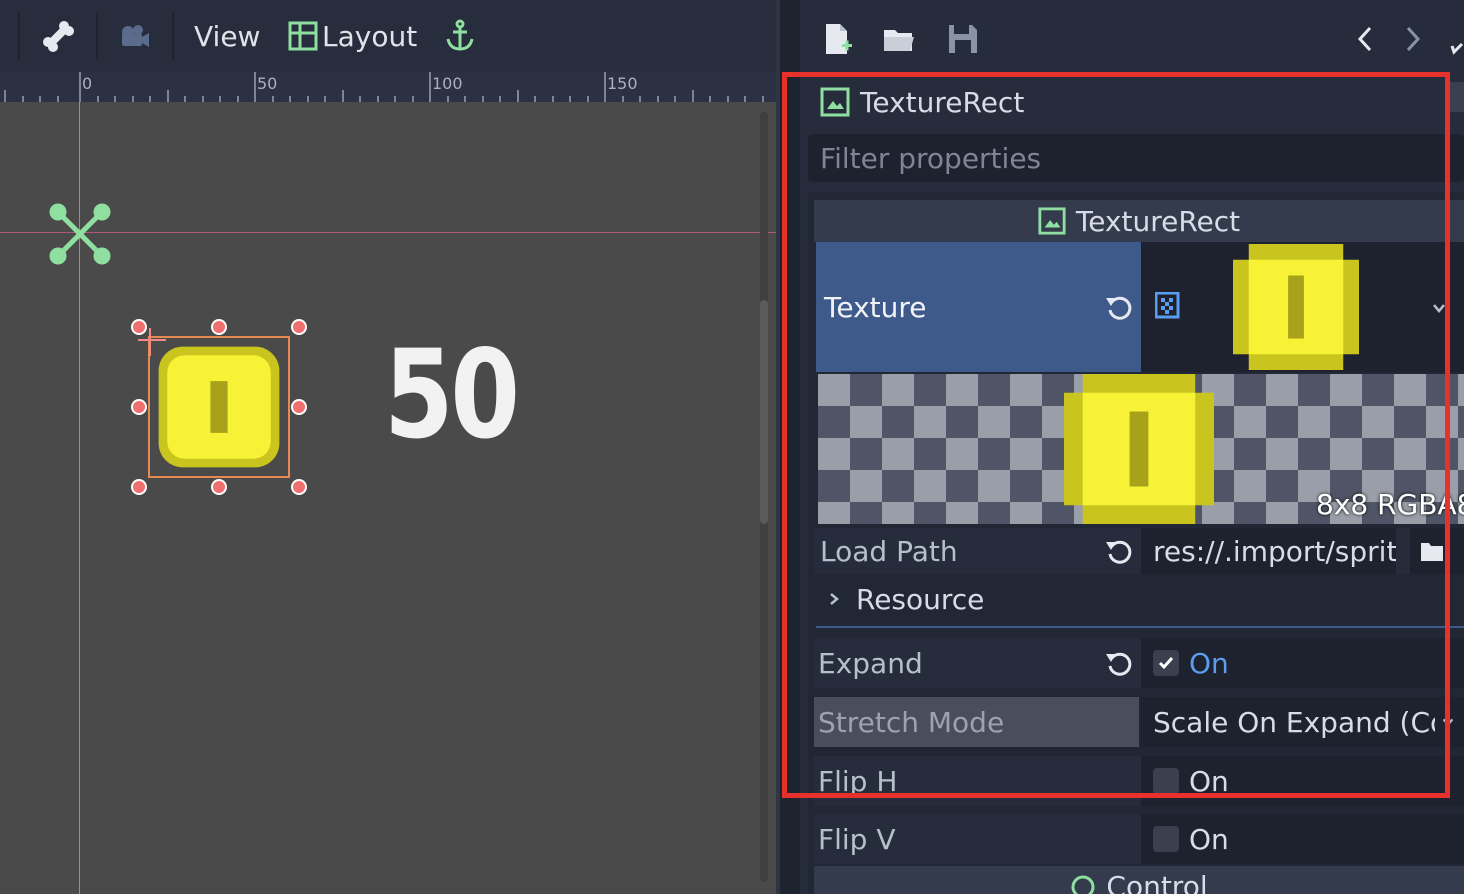 Image resolution: width=1464 pixels, height=894 pixels. I want to click on section-control: Control, so click(1139, 880).